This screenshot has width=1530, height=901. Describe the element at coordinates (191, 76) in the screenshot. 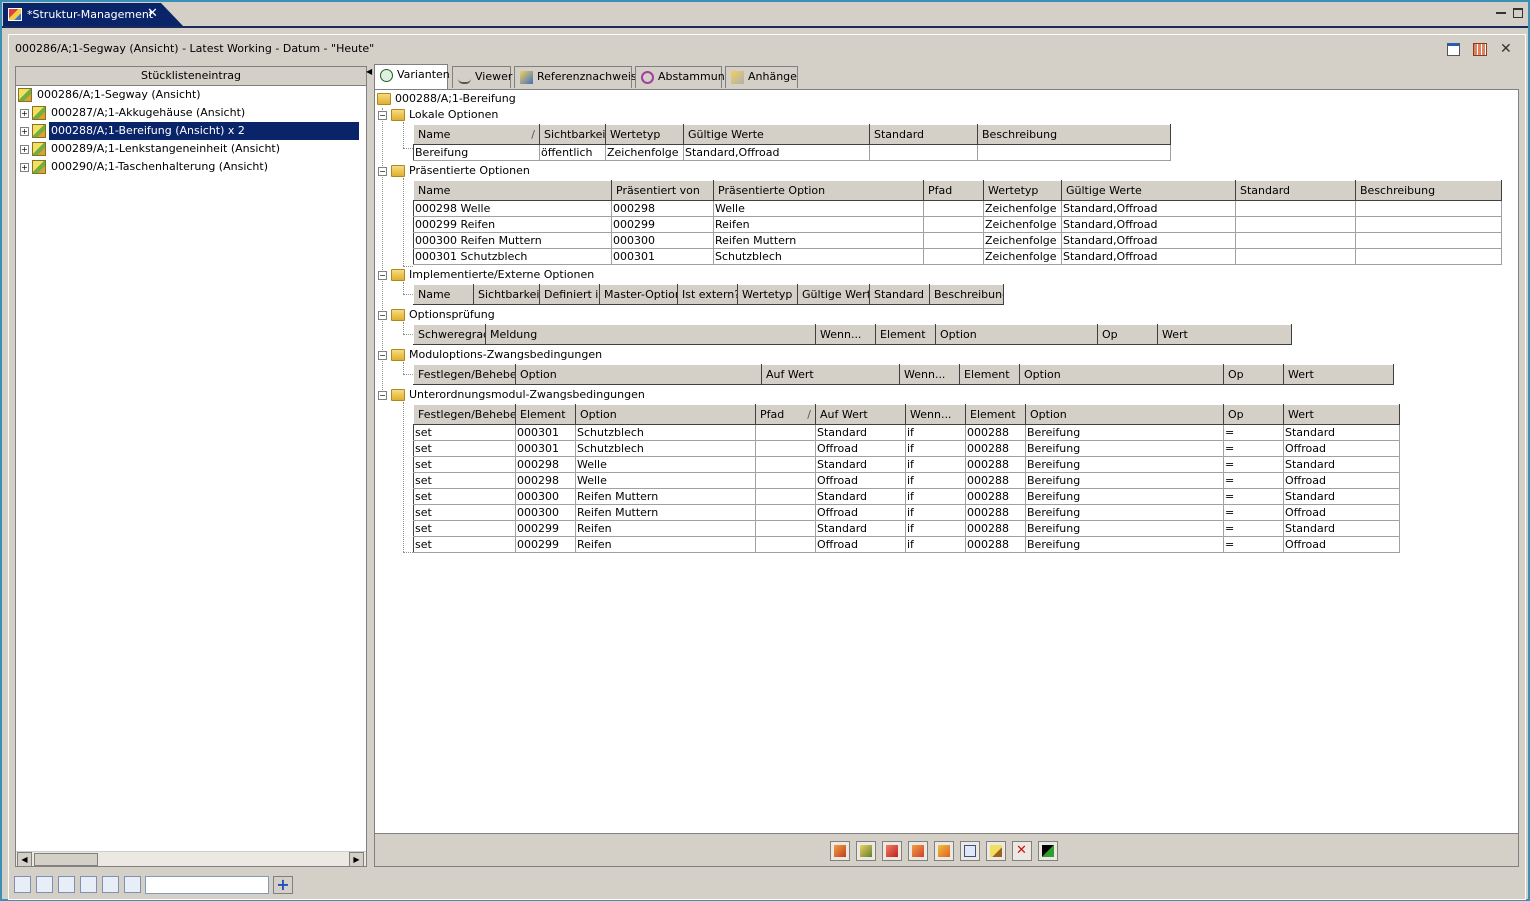

I see `column-header-stuecklisteneintrag: Stücklisteneintrag` at that location.